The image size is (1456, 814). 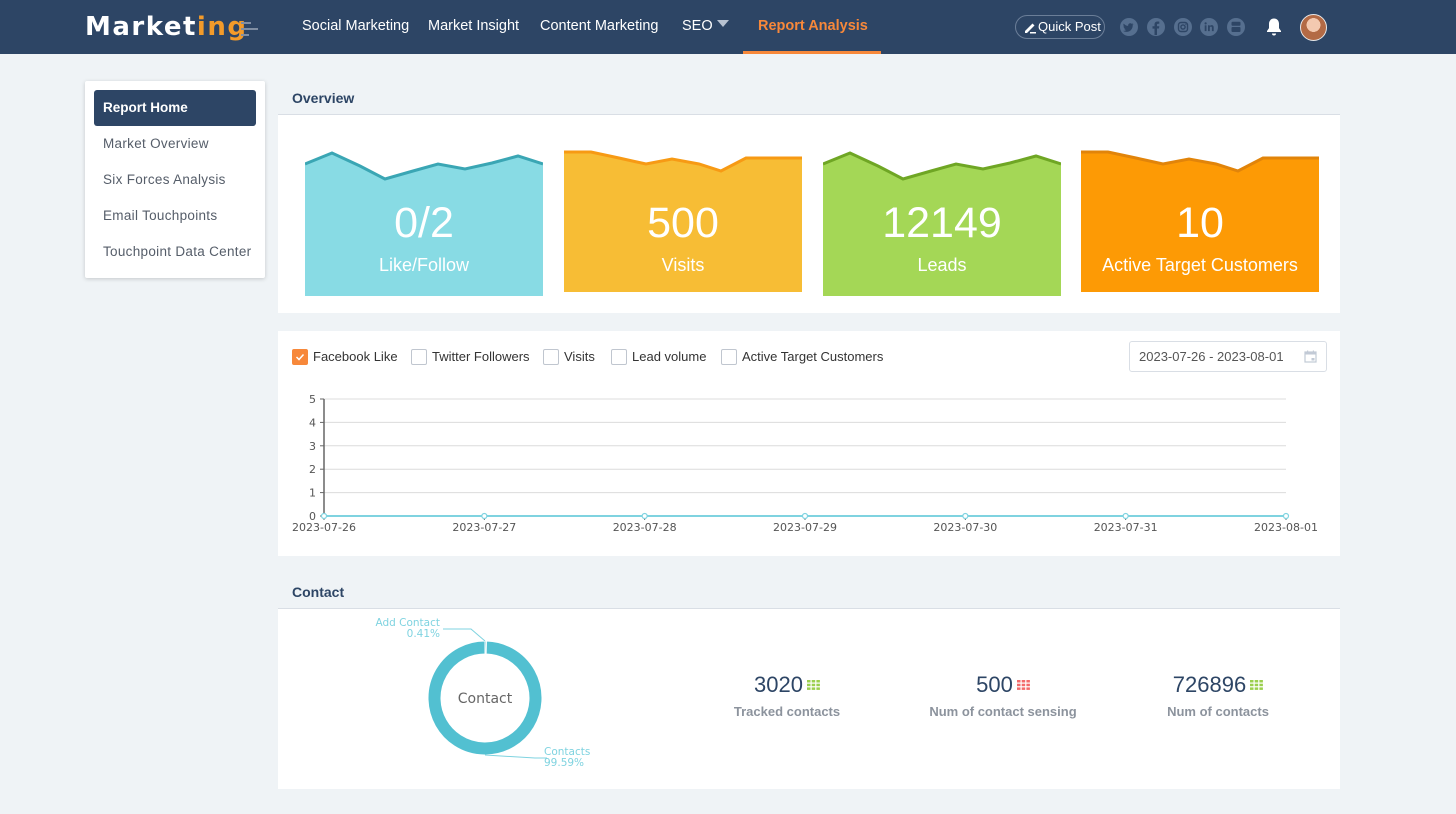 What do you see at coordinates (669, 356) in the screenshot?
I see `checkbox-label: Lead volume` at bounding box center [669, 356].